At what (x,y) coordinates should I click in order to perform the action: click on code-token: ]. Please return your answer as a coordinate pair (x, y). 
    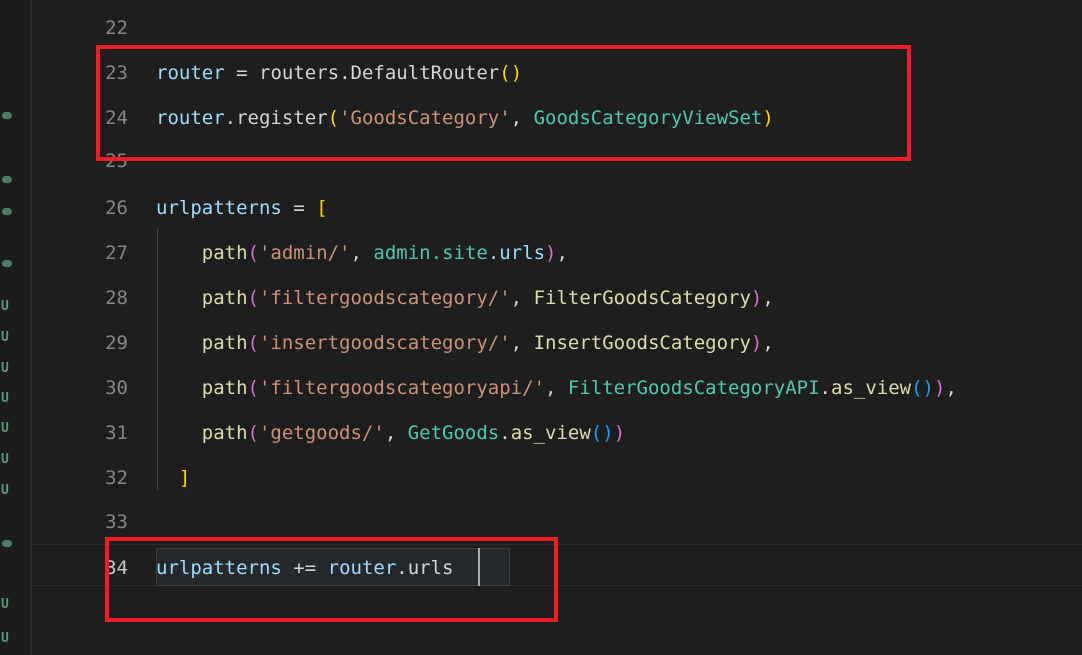
    Looking at the image, I should click on (184, 478).